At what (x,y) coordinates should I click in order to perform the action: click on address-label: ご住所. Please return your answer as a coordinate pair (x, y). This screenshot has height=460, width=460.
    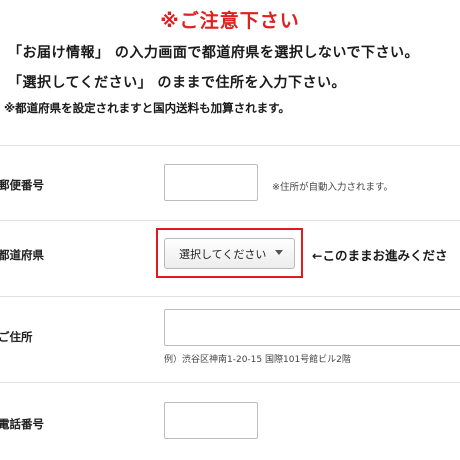
    Looking at the image, I should click on (16, 337).